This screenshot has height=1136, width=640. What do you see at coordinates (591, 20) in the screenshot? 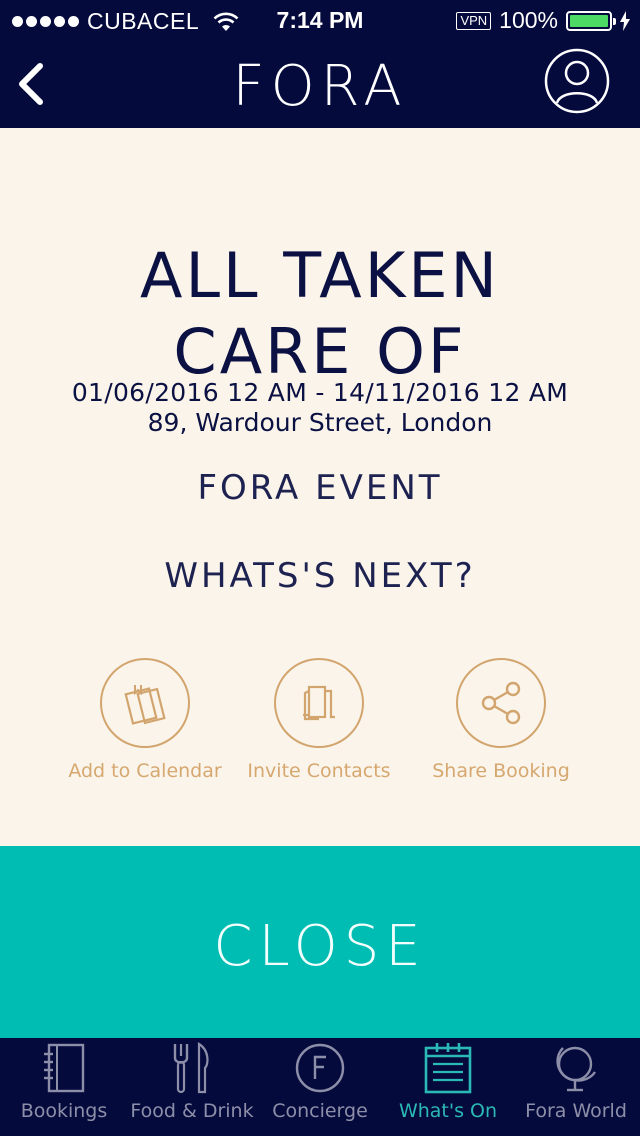
I see `battery-icon` at bounding box center [591, 20].